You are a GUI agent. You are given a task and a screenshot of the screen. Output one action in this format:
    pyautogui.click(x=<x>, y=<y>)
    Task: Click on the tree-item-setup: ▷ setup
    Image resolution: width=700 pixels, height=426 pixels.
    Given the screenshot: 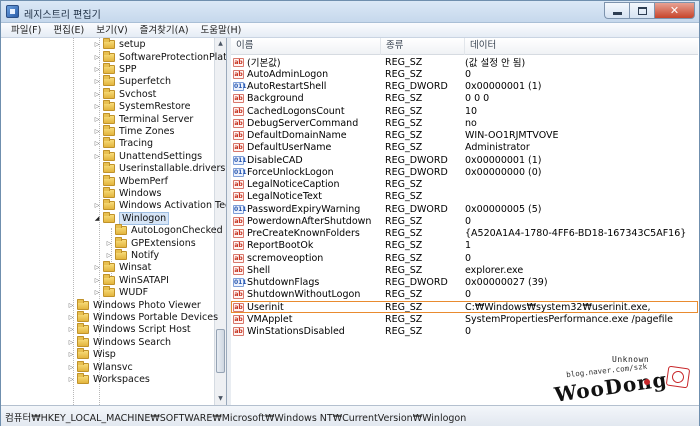 What is the action you would take?
    pyautogui.click(x=119, y=44)
    